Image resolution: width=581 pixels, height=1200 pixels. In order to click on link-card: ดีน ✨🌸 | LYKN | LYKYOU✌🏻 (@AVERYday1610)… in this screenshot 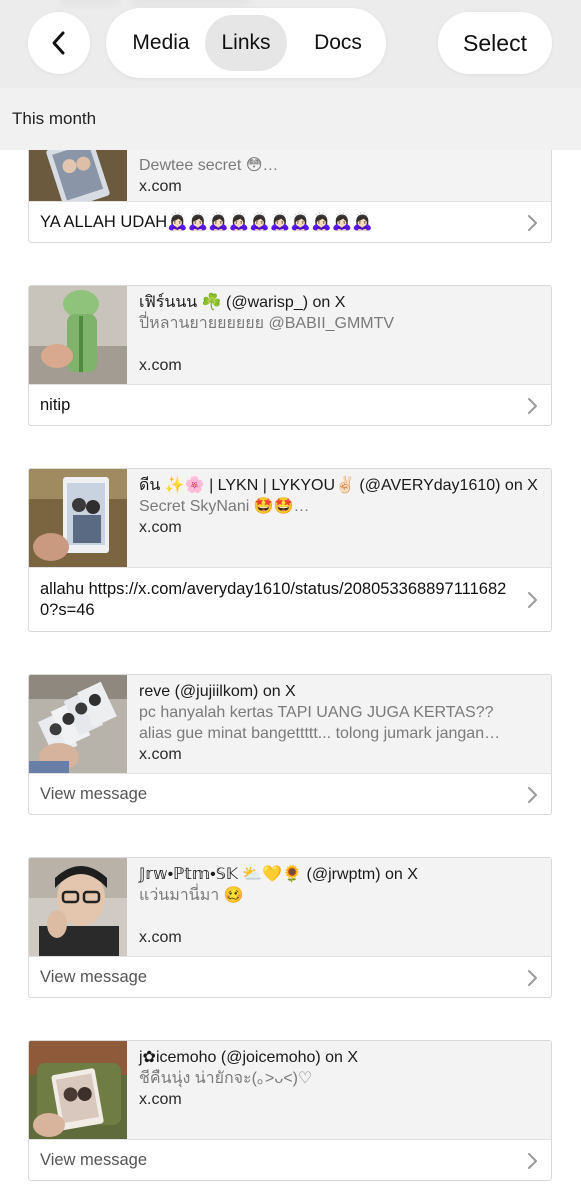, I will do `click(290, 550)`.